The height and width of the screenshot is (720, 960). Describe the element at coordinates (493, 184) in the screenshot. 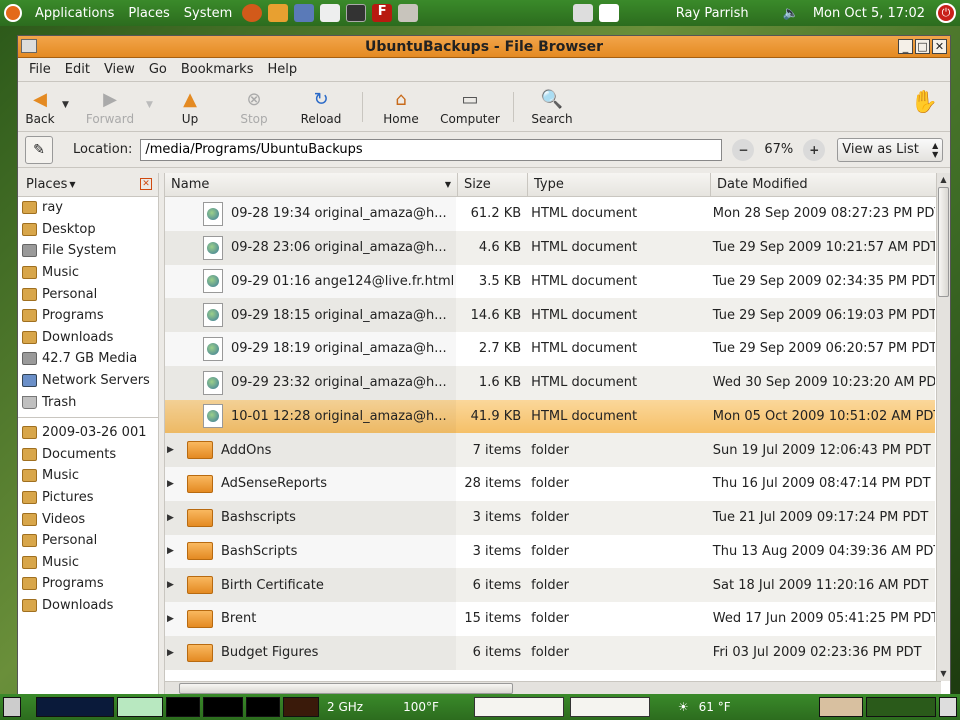

I see `column-size: Size` at that location.